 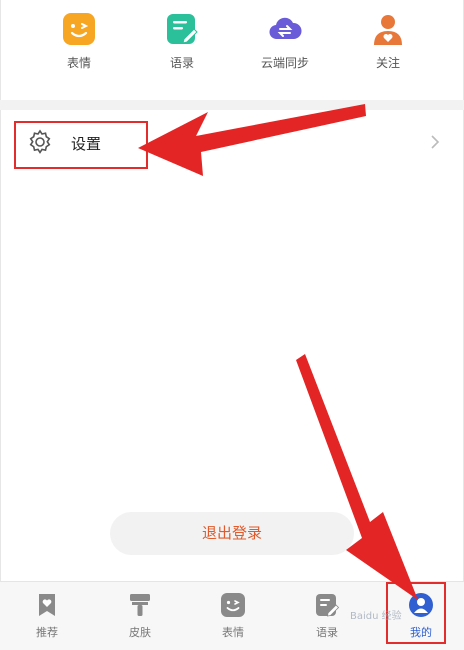 What do you see at coordinates (435, 142) in the screenshot?
I see `chevron-right-icon` at bounding box center [435, 142].